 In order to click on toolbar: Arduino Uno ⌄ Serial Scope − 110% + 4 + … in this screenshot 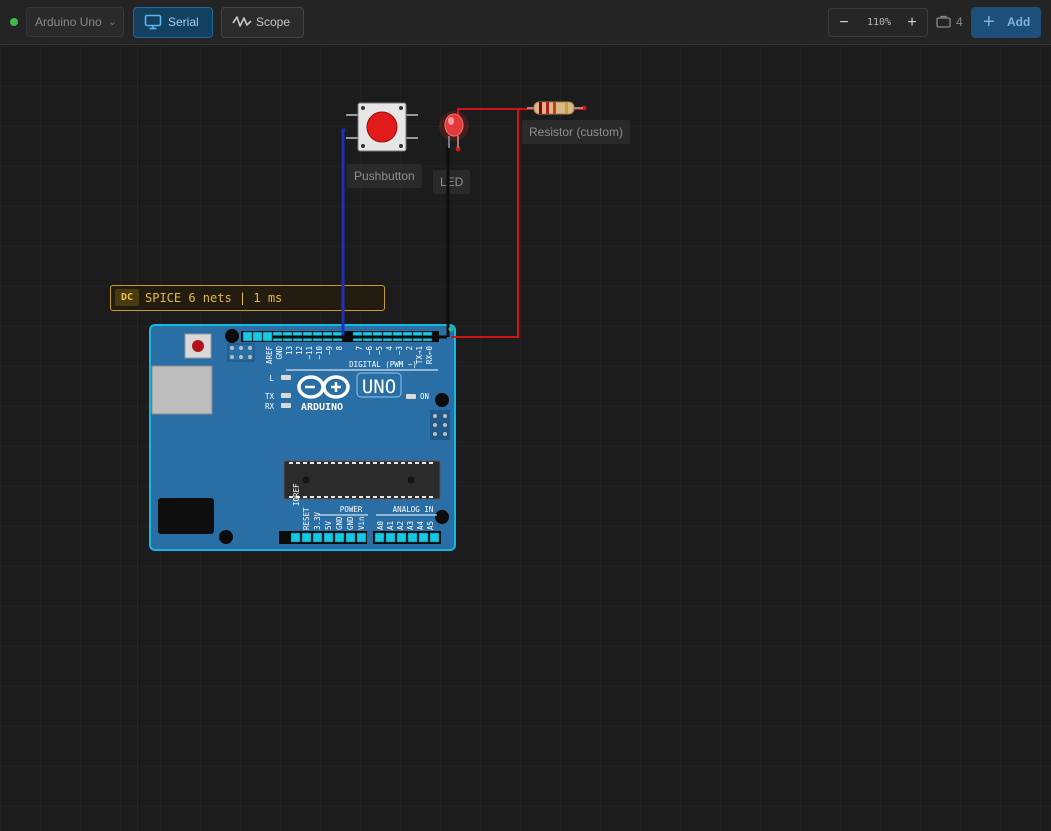, I will do `click(525, 22)`.